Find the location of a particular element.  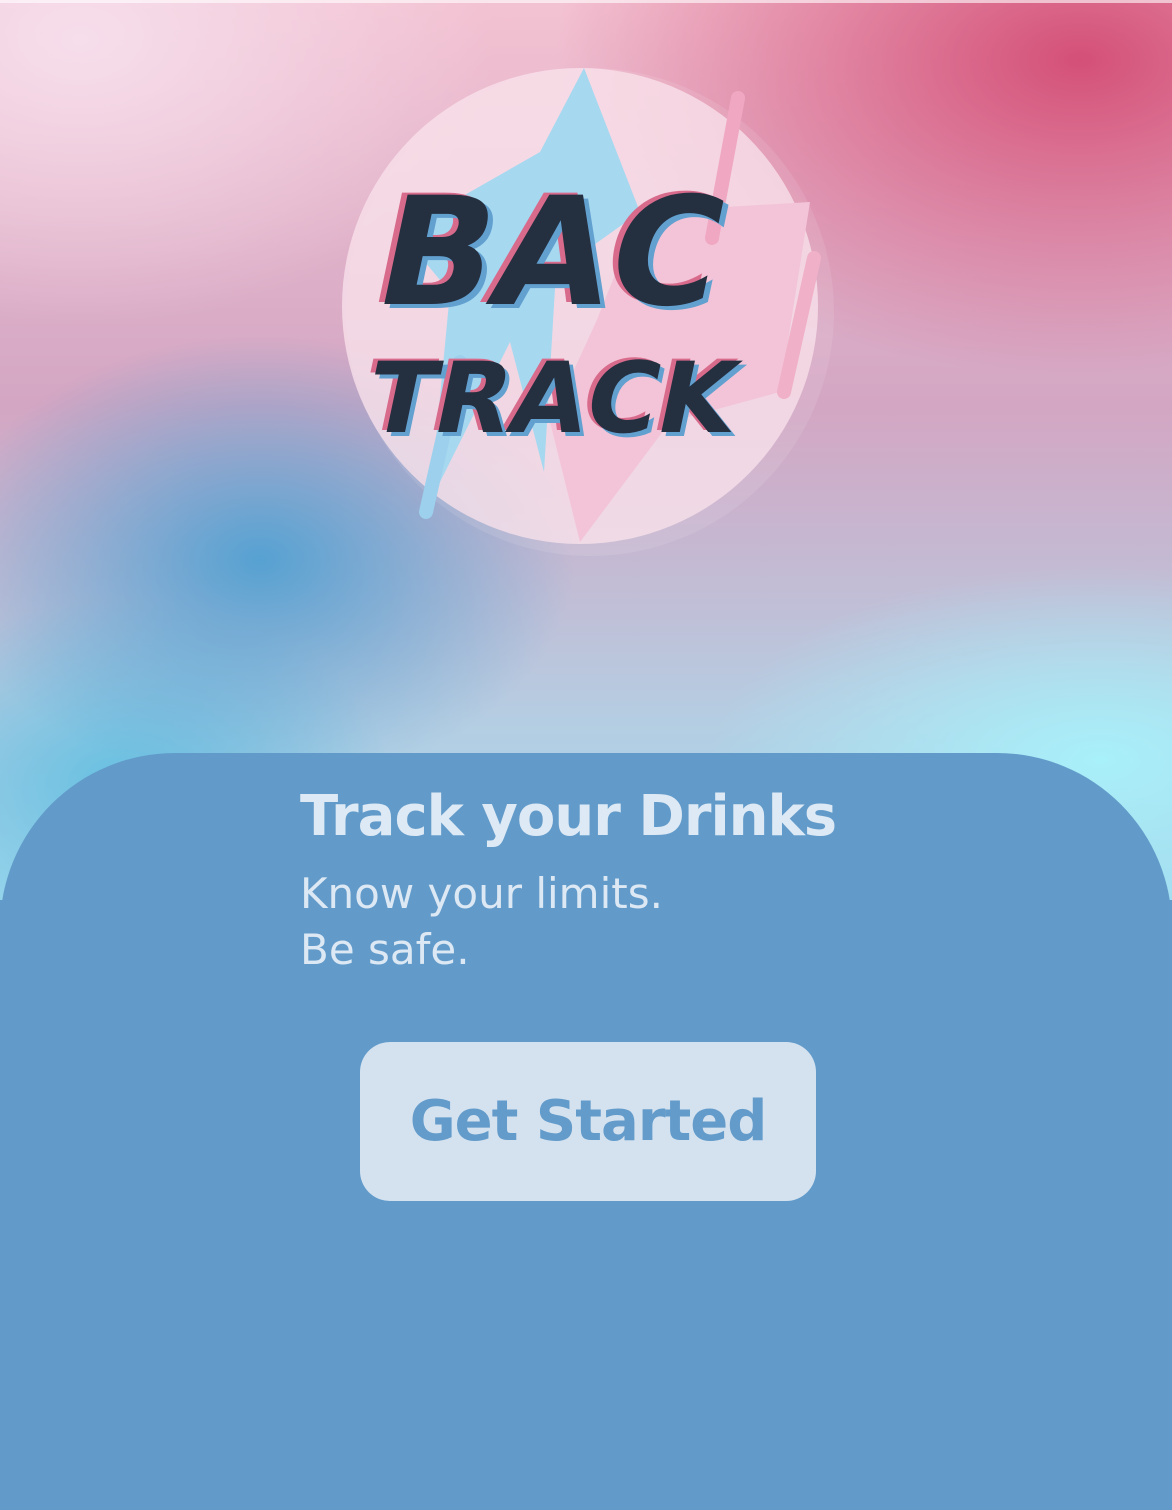

headline: Track your Drinks is located at coordinates (568, 816).